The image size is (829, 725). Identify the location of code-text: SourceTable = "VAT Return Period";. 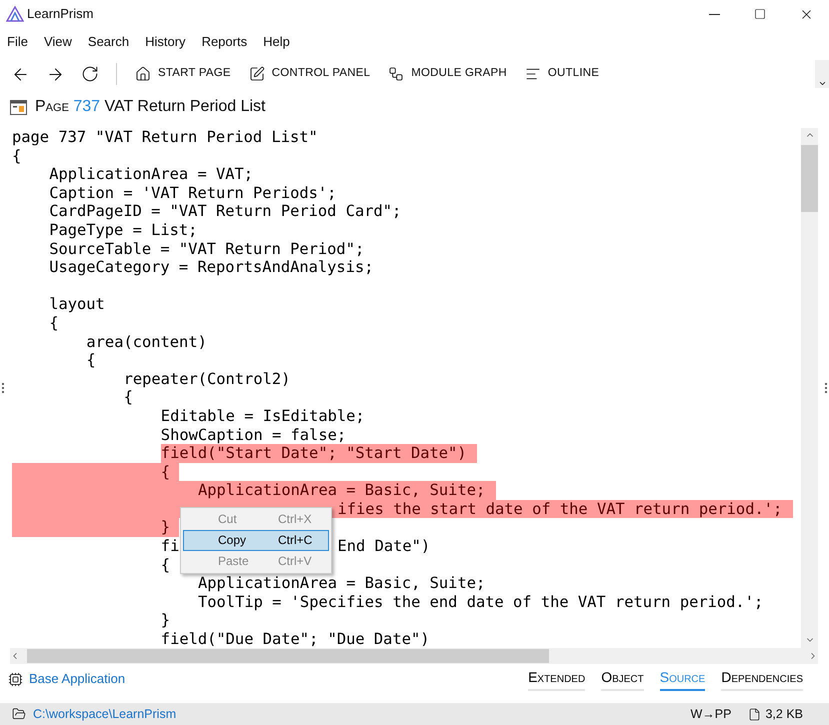
(206, 249).